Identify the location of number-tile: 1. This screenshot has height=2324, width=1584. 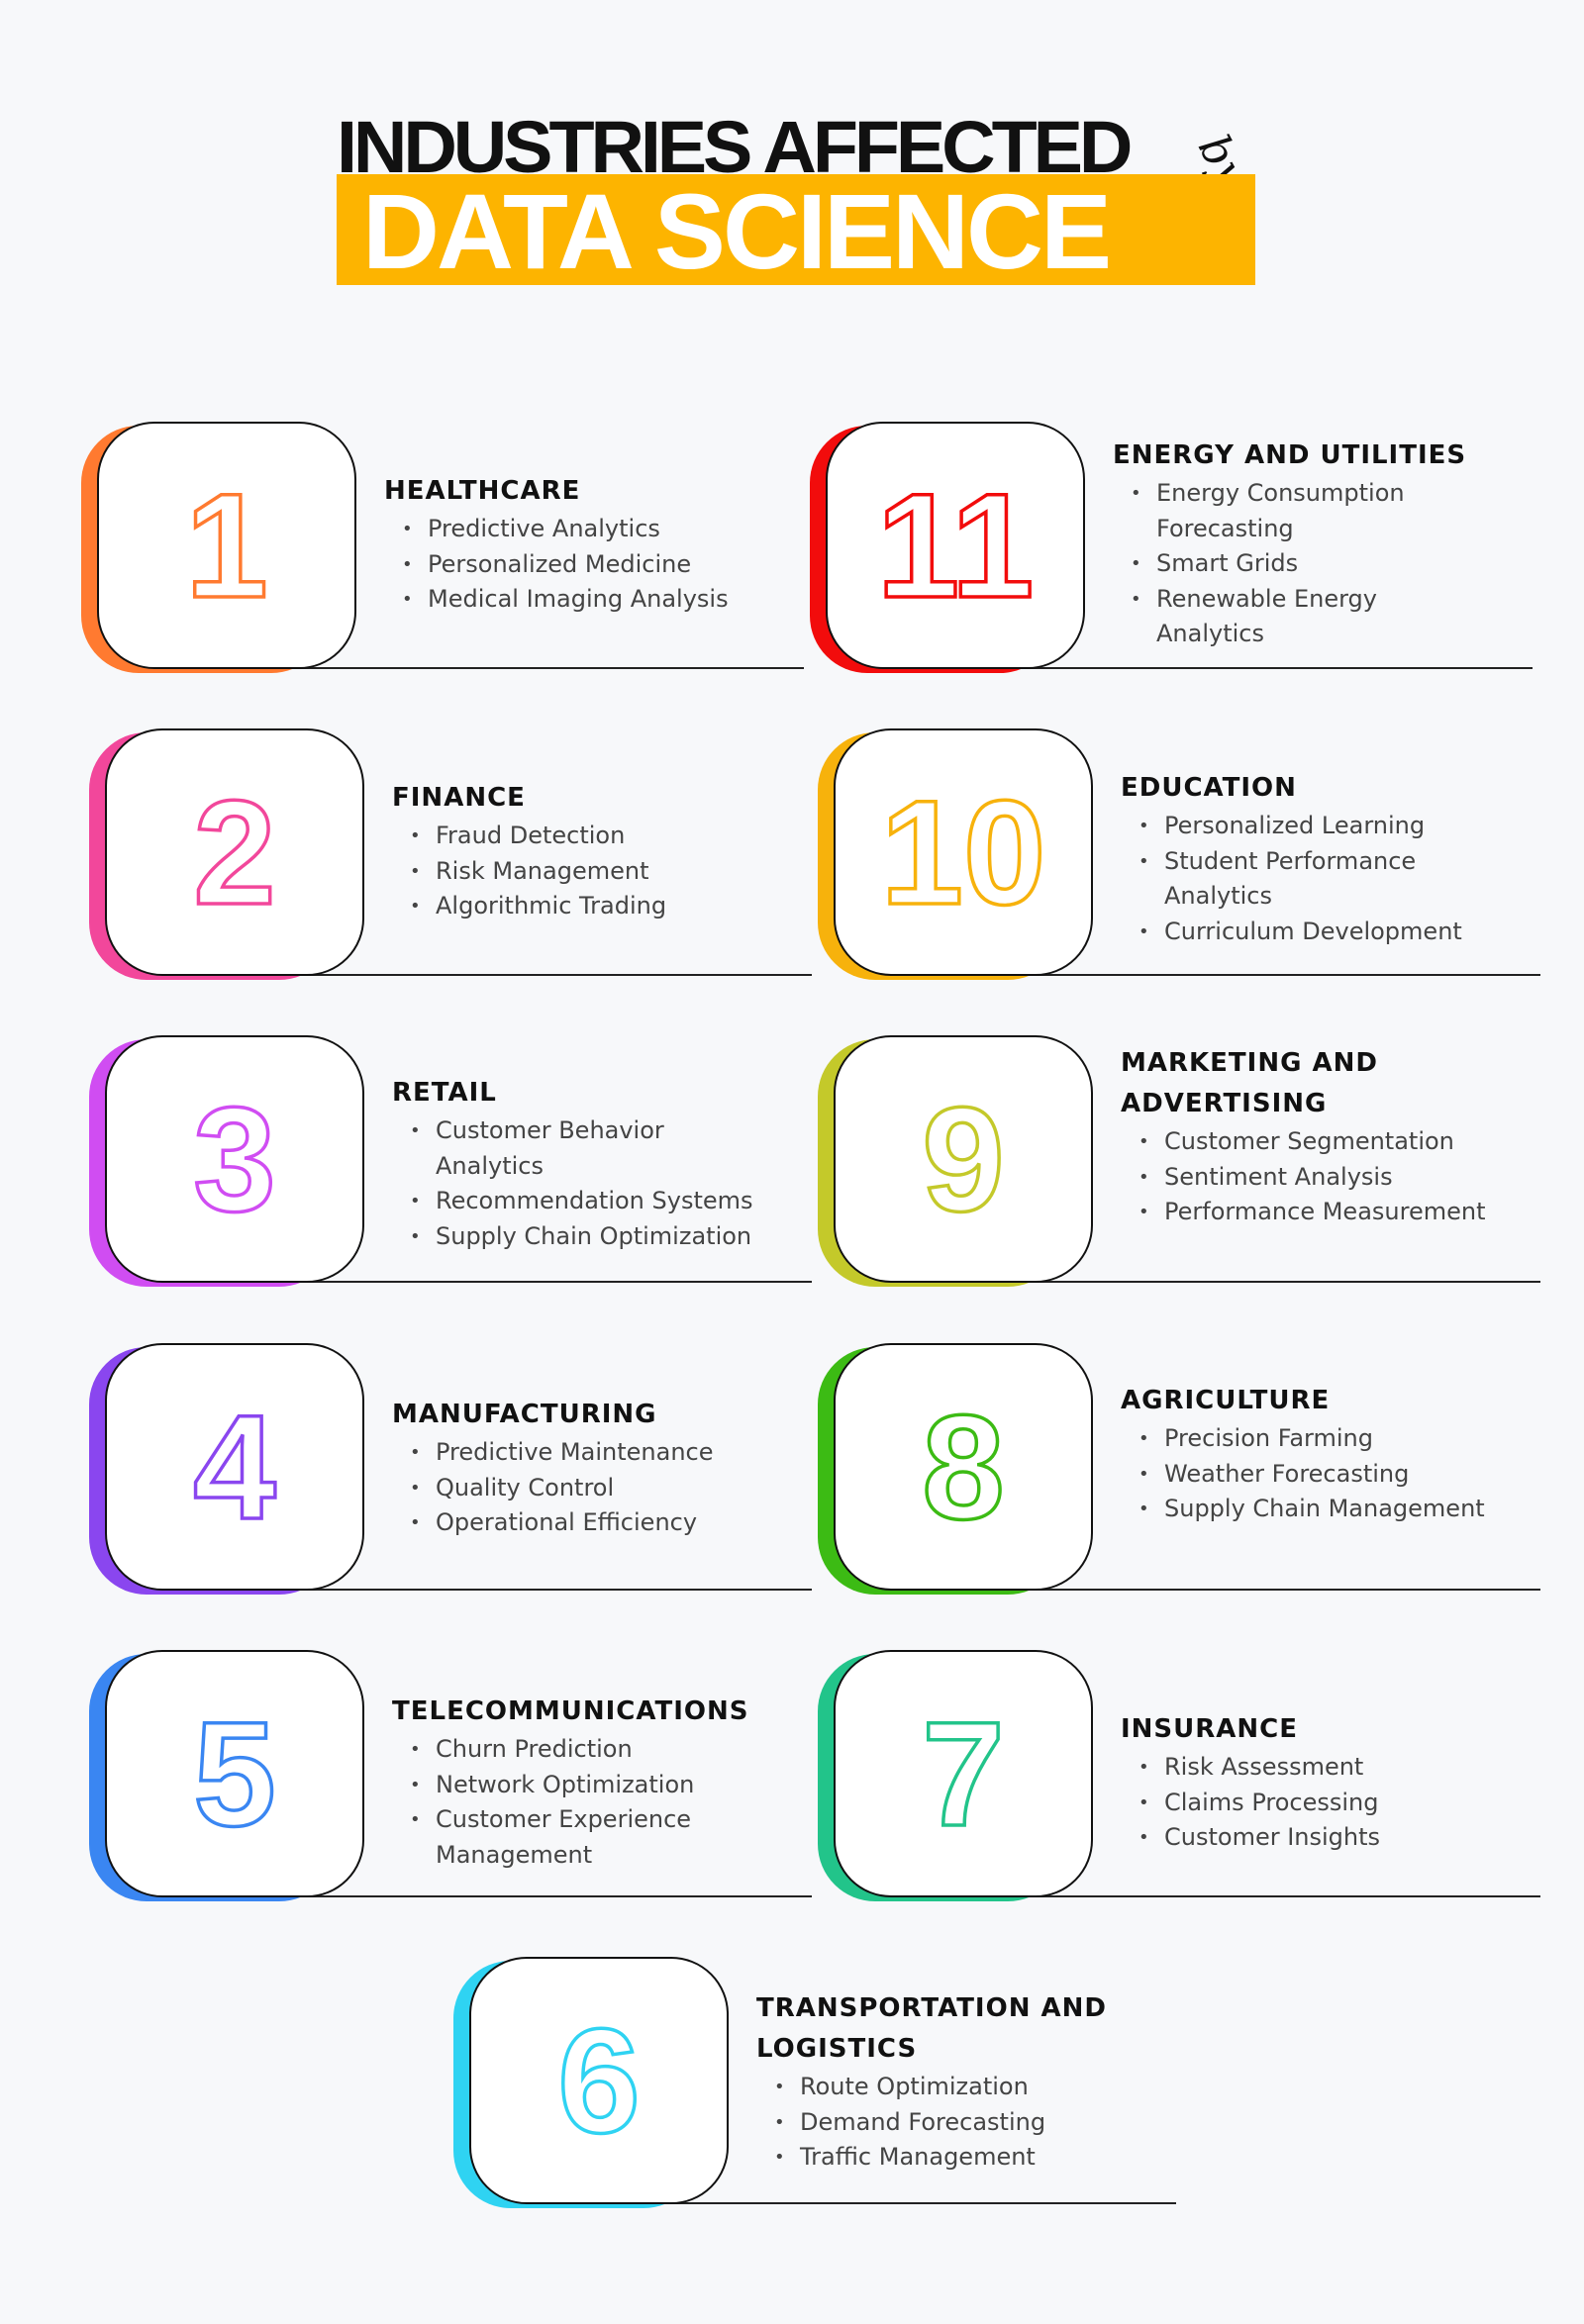
(227, 545).